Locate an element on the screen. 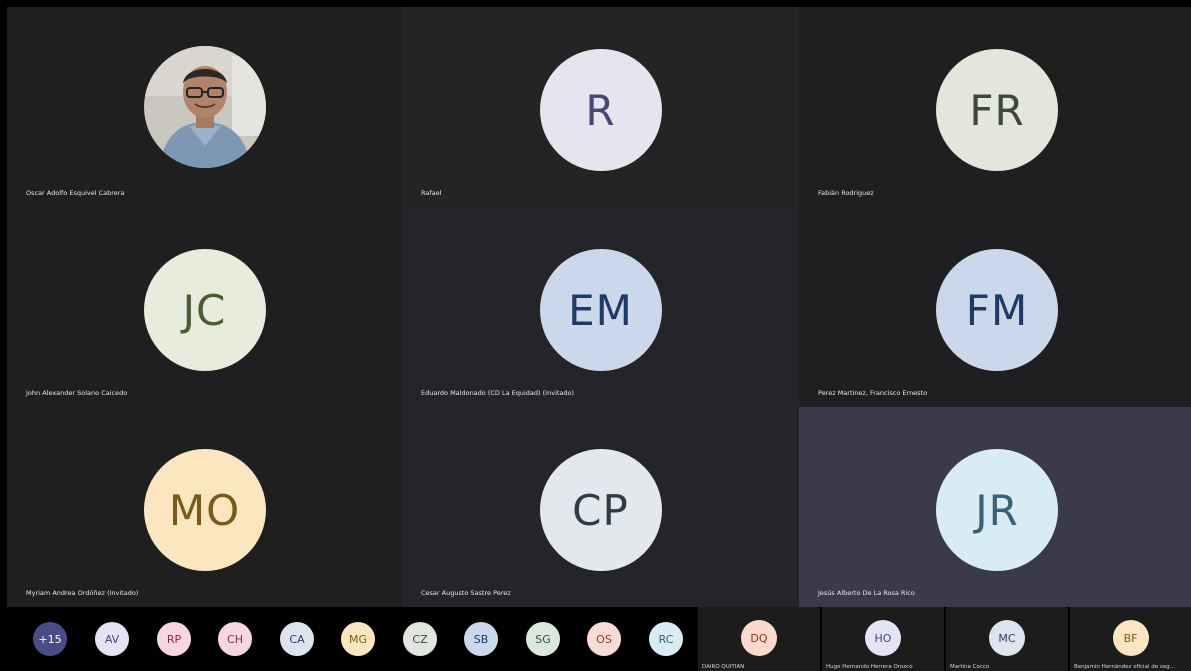 The width and height of the screenshot is (1191, 671). participant-name: John Alexander Solano Caicedo is located at coordinates (77, 393).